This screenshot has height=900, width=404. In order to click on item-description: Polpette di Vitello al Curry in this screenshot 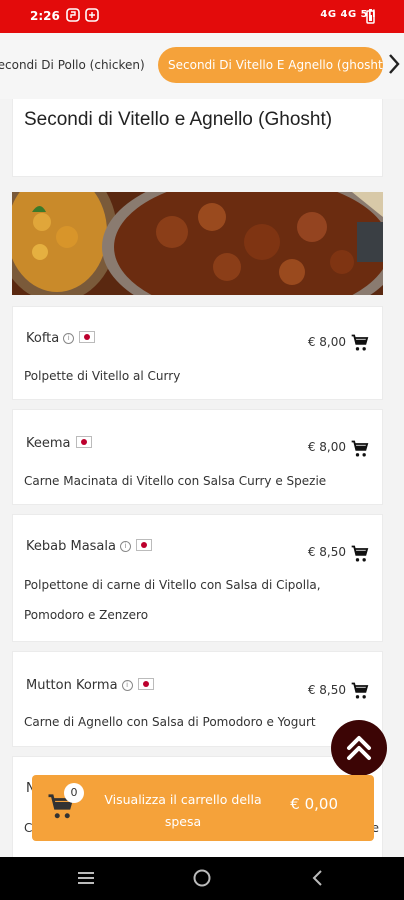, I will do `click(102, 376)`.